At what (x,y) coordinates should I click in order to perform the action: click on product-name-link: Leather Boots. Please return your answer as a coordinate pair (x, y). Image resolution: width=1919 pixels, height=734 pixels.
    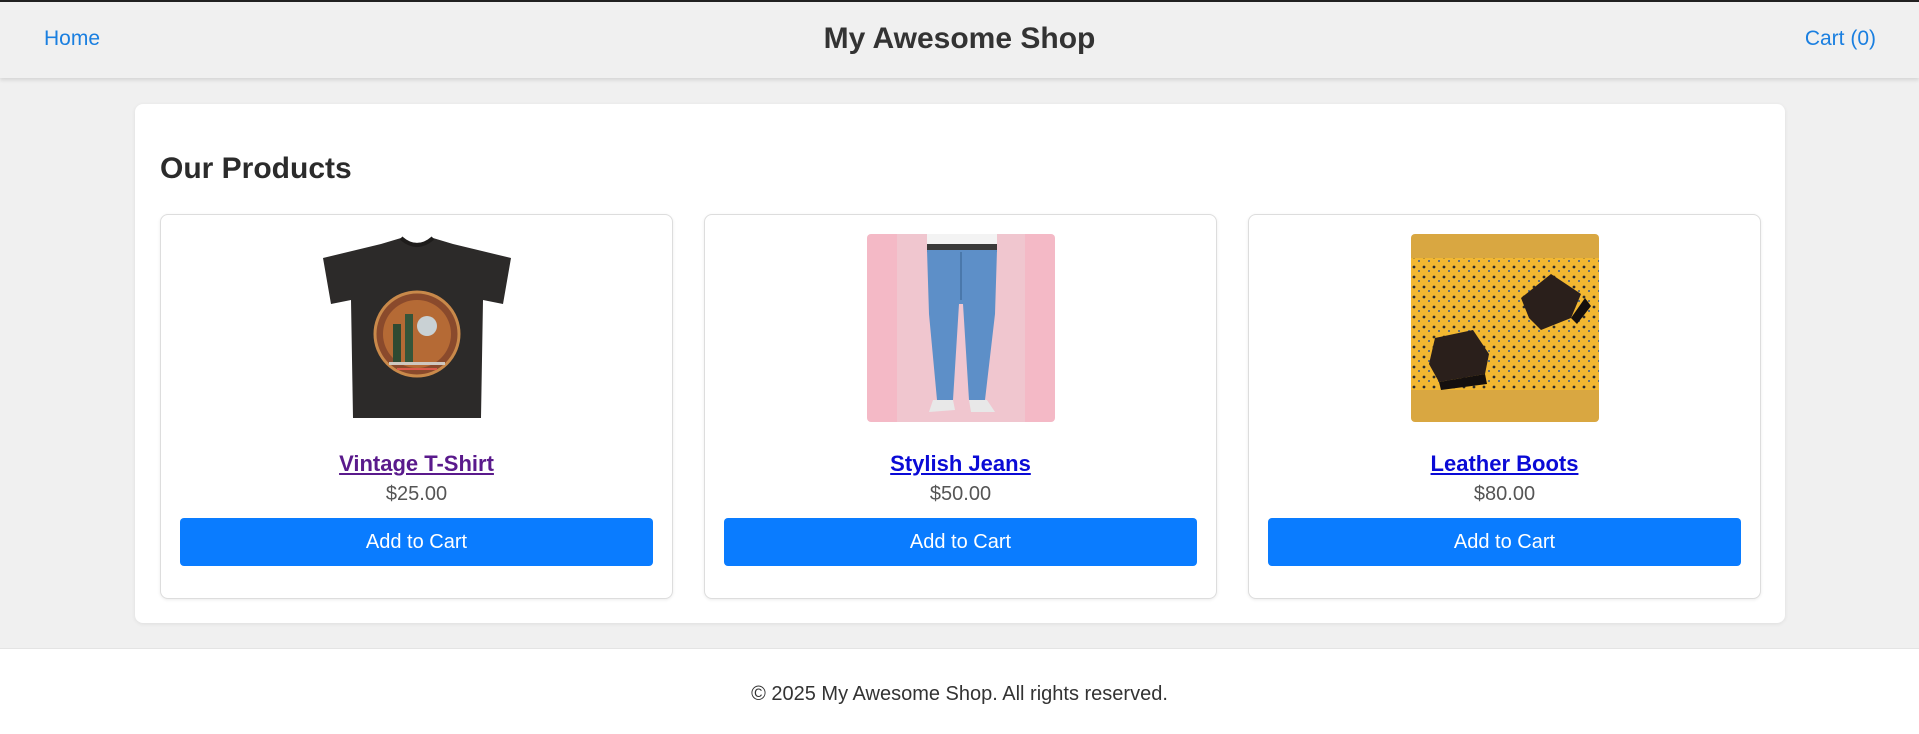
    Looking at the image, I should click on (1504, 464).